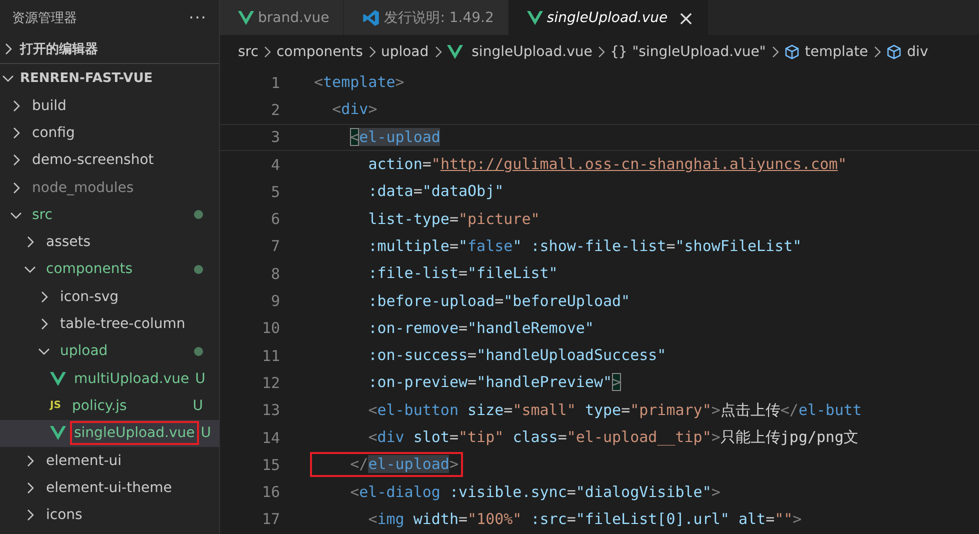 This screenshot has height=534, width=979. I want to click on folder-name: element-ui, so click(84, 460).